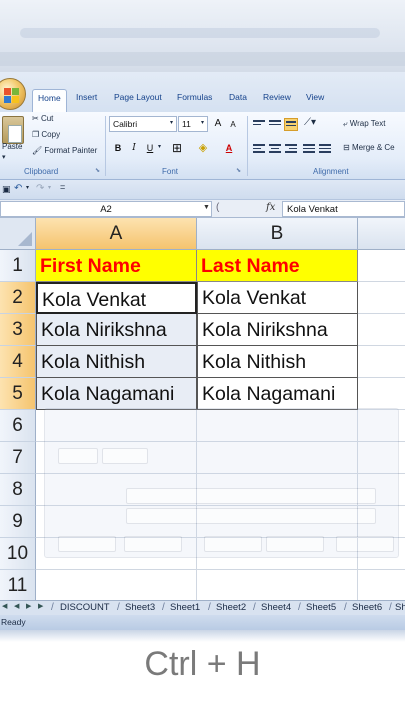 This screenshot has width=405, height=720. I want to click on sheet-tab-sheet3: Sheet3, so click(140, 608).